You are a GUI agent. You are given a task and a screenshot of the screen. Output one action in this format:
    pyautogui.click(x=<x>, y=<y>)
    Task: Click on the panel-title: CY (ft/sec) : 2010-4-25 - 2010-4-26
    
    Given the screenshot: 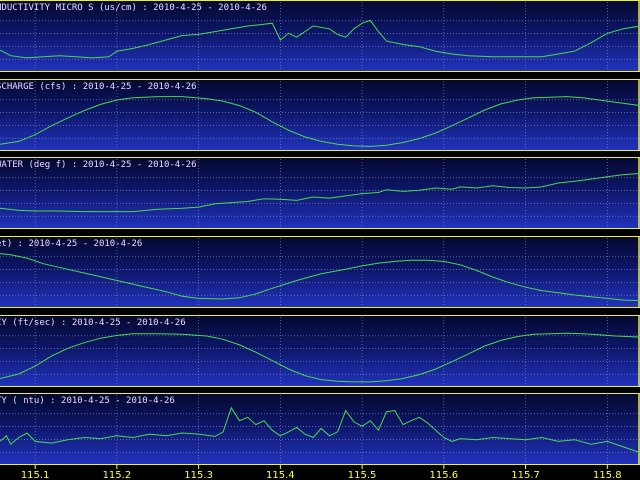 What is the action you would take?
    pyautogui.click(x=93, y=323)
    